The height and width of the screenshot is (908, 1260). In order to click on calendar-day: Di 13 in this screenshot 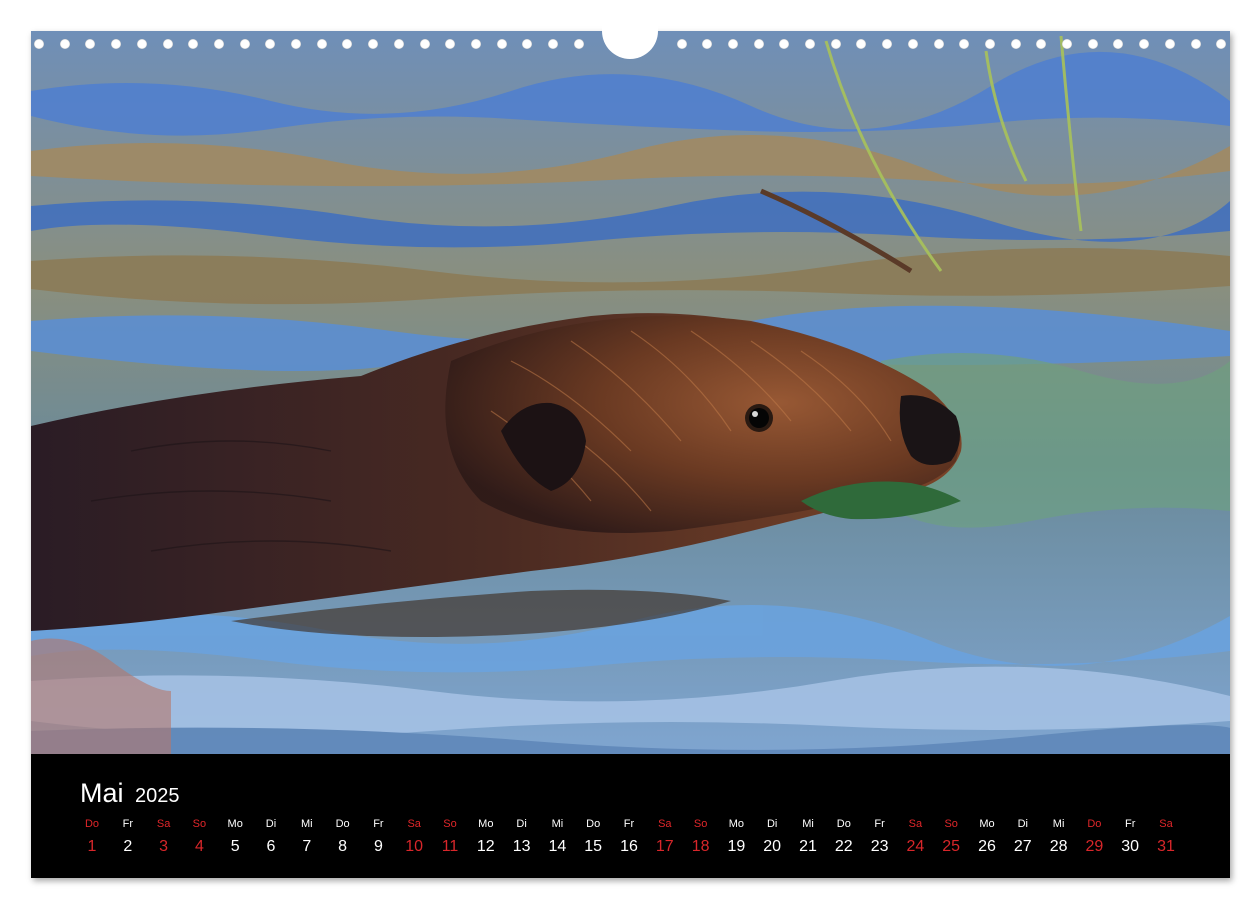, I will do `click(522, 838)`.